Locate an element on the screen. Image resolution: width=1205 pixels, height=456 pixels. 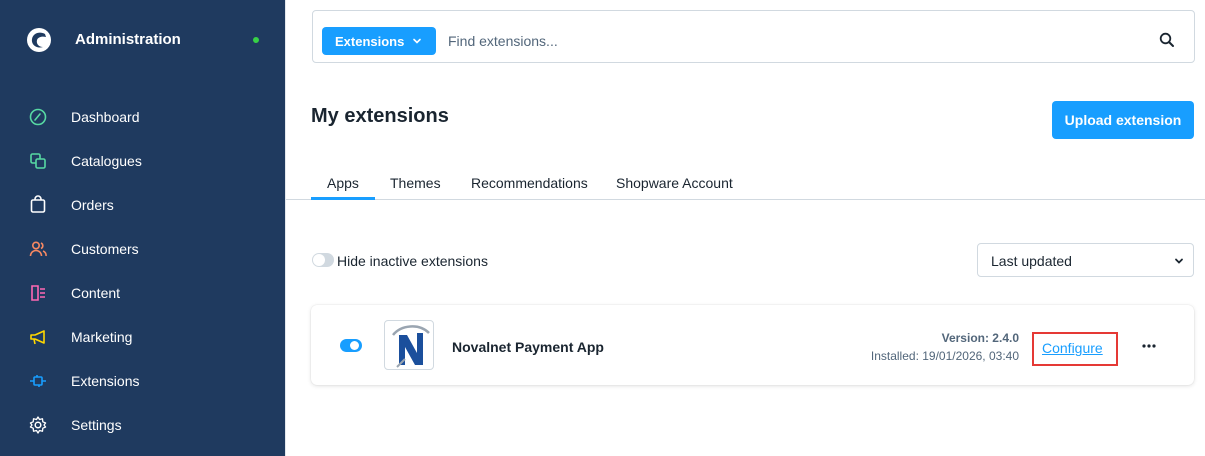
search-scope-button: Extensions is located at coordinates (379, 41).